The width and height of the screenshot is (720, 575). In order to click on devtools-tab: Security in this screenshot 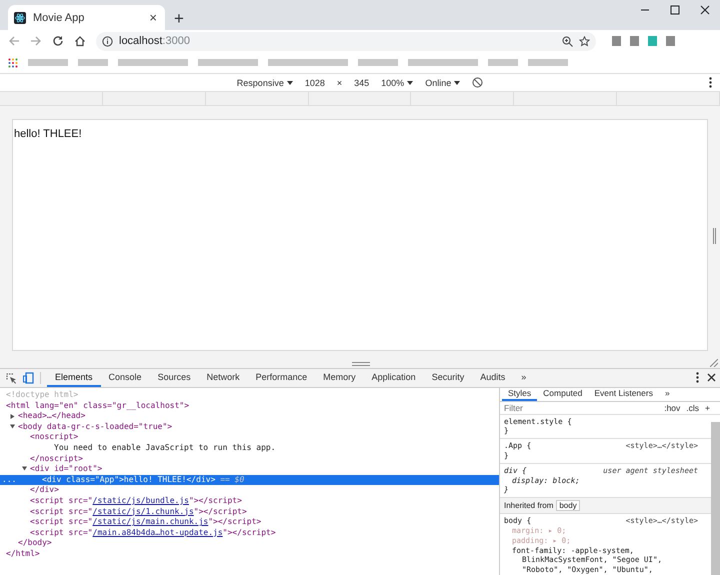, I will do `click(448, 378)`.